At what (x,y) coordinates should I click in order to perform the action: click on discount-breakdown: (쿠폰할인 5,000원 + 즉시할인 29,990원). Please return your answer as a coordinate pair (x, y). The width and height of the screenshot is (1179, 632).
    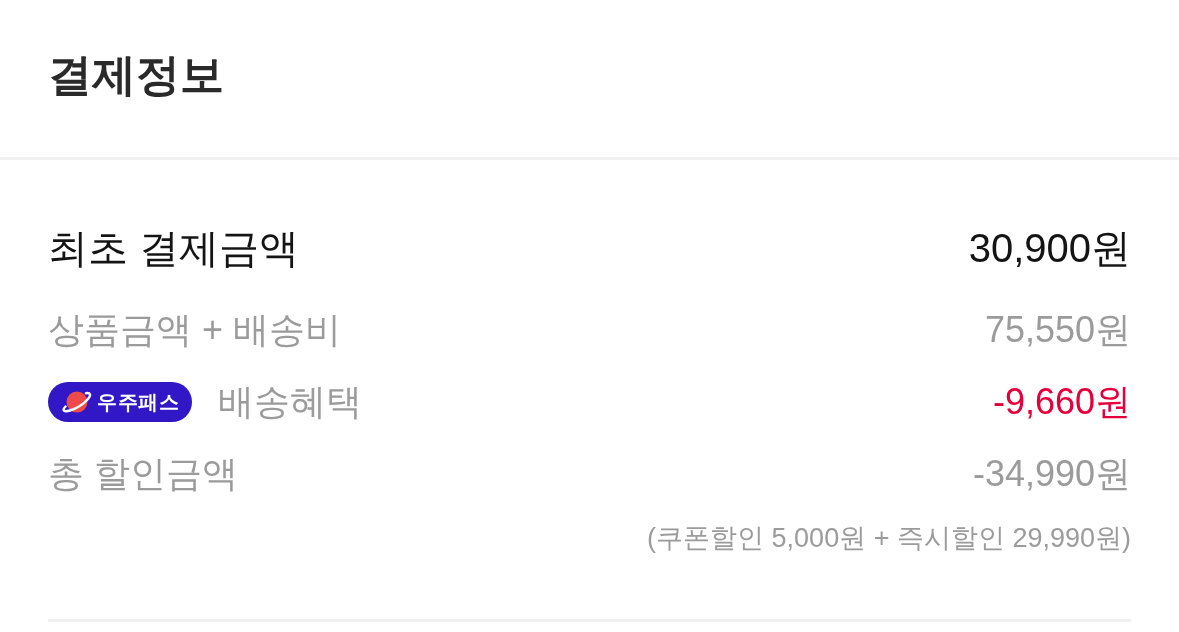
    Looking at the image, I should click on (889, 538).